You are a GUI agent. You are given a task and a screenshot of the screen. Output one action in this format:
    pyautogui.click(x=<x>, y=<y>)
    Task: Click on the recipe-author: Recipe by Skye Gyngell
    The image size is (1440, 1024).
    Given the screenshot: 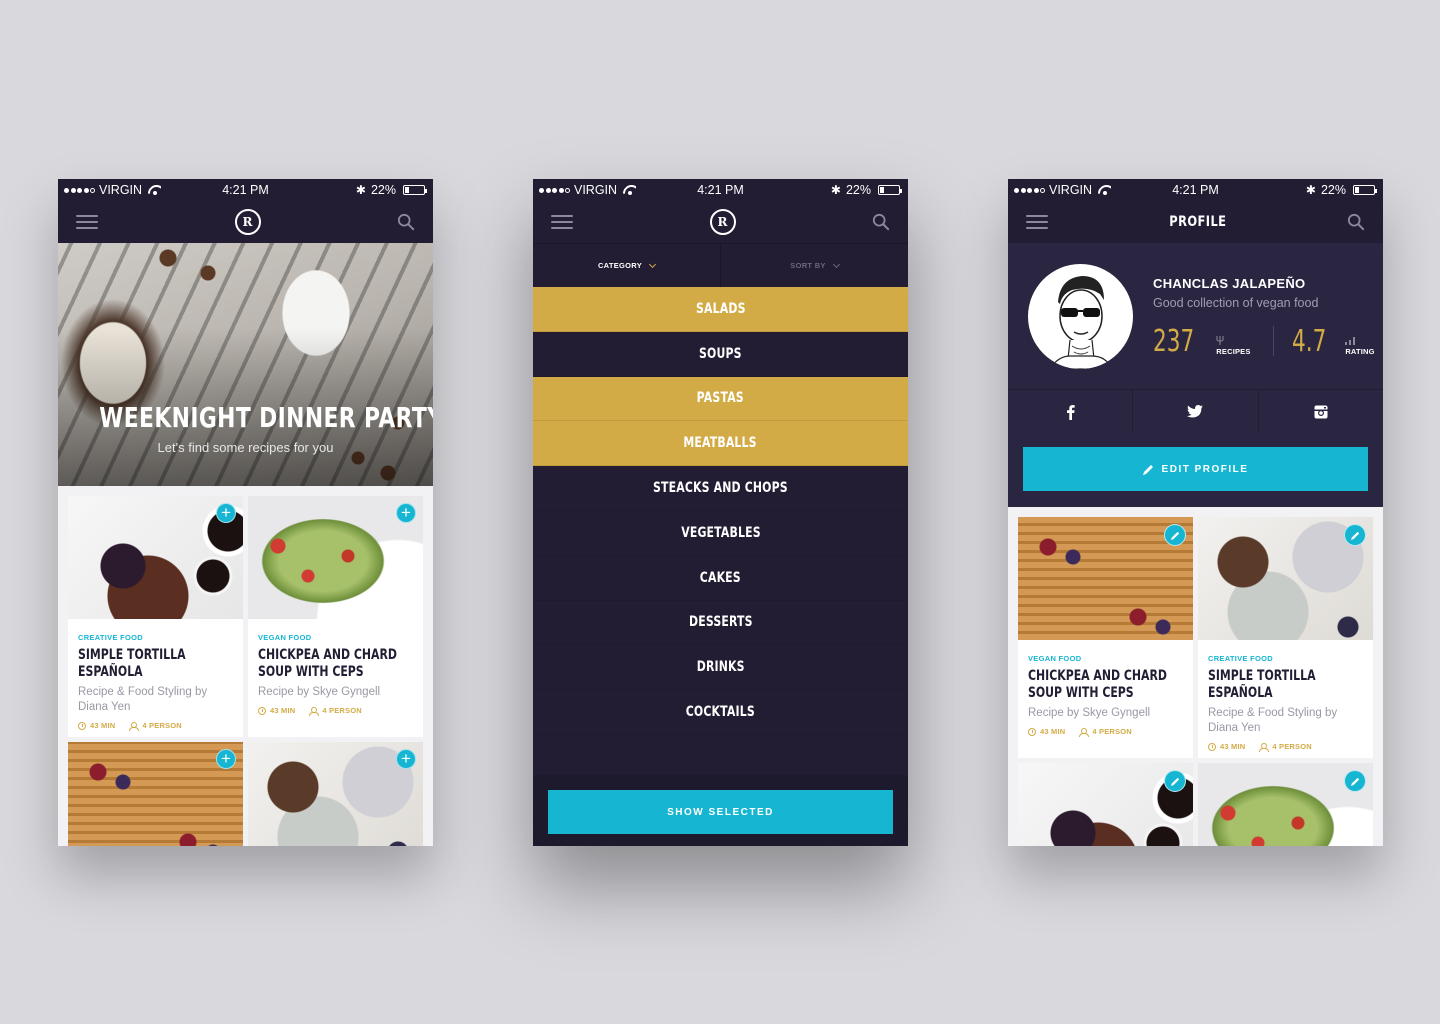 What is the action you would take?
    pyautogui.click(x=319, y=692)
    